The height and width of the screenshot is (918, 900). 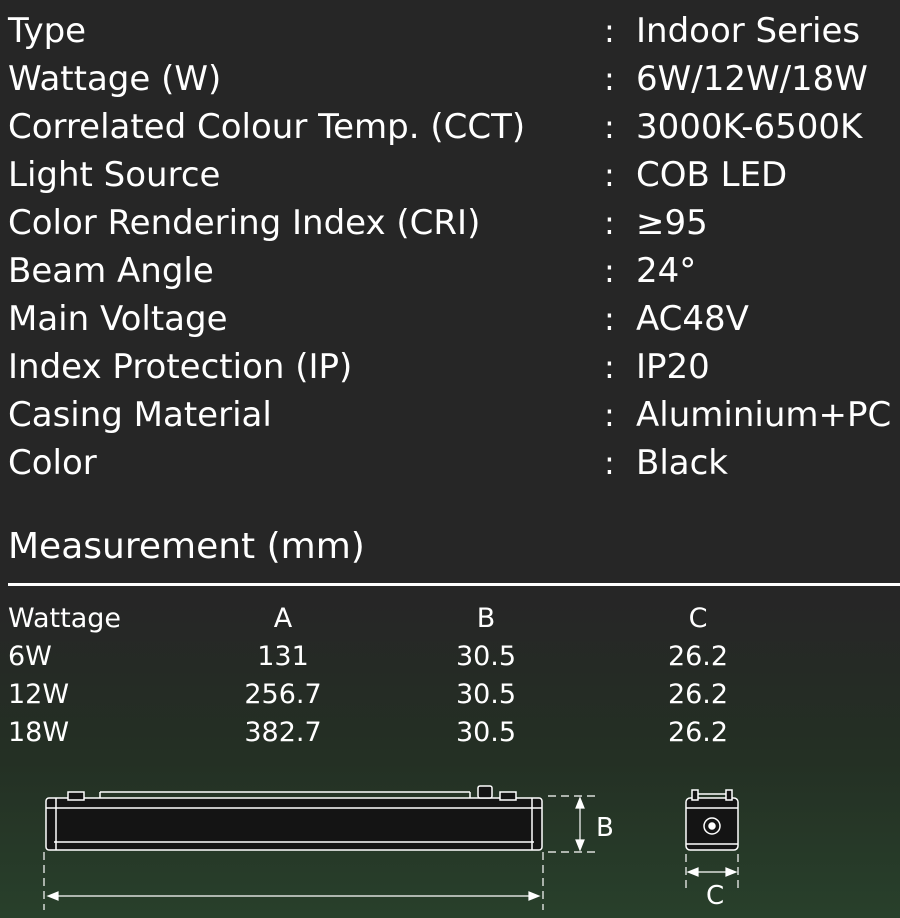 I want to click on measurement-divider, so click(x=454, y=584).